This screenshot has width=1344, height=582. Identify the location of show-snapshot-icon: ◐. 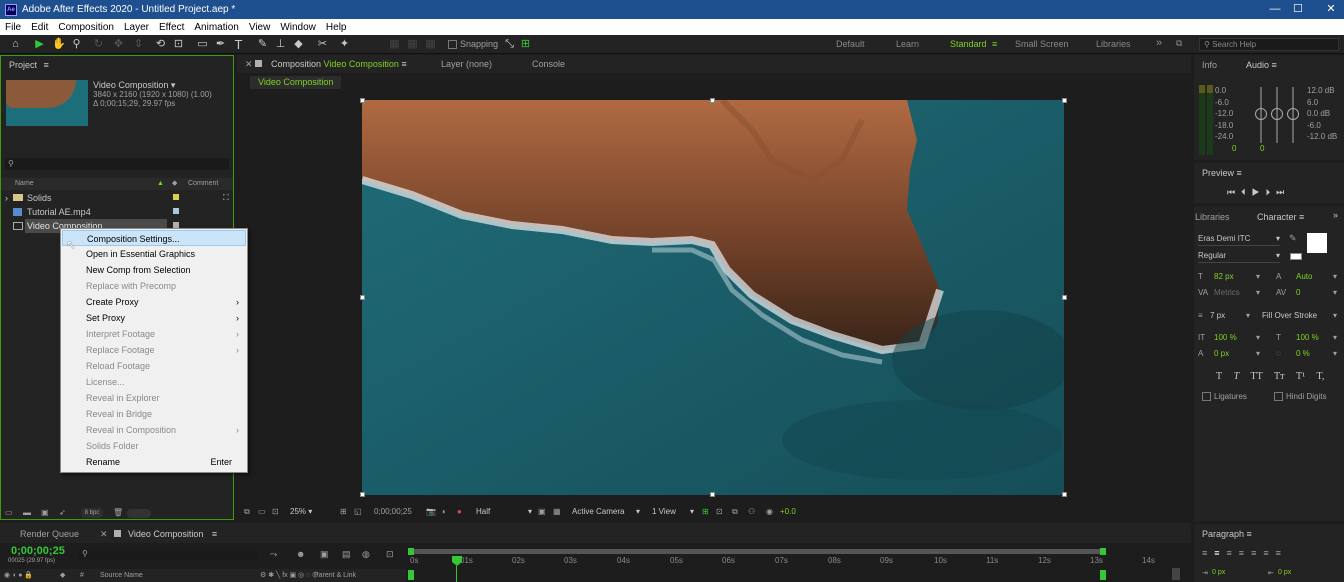
(444, 512).